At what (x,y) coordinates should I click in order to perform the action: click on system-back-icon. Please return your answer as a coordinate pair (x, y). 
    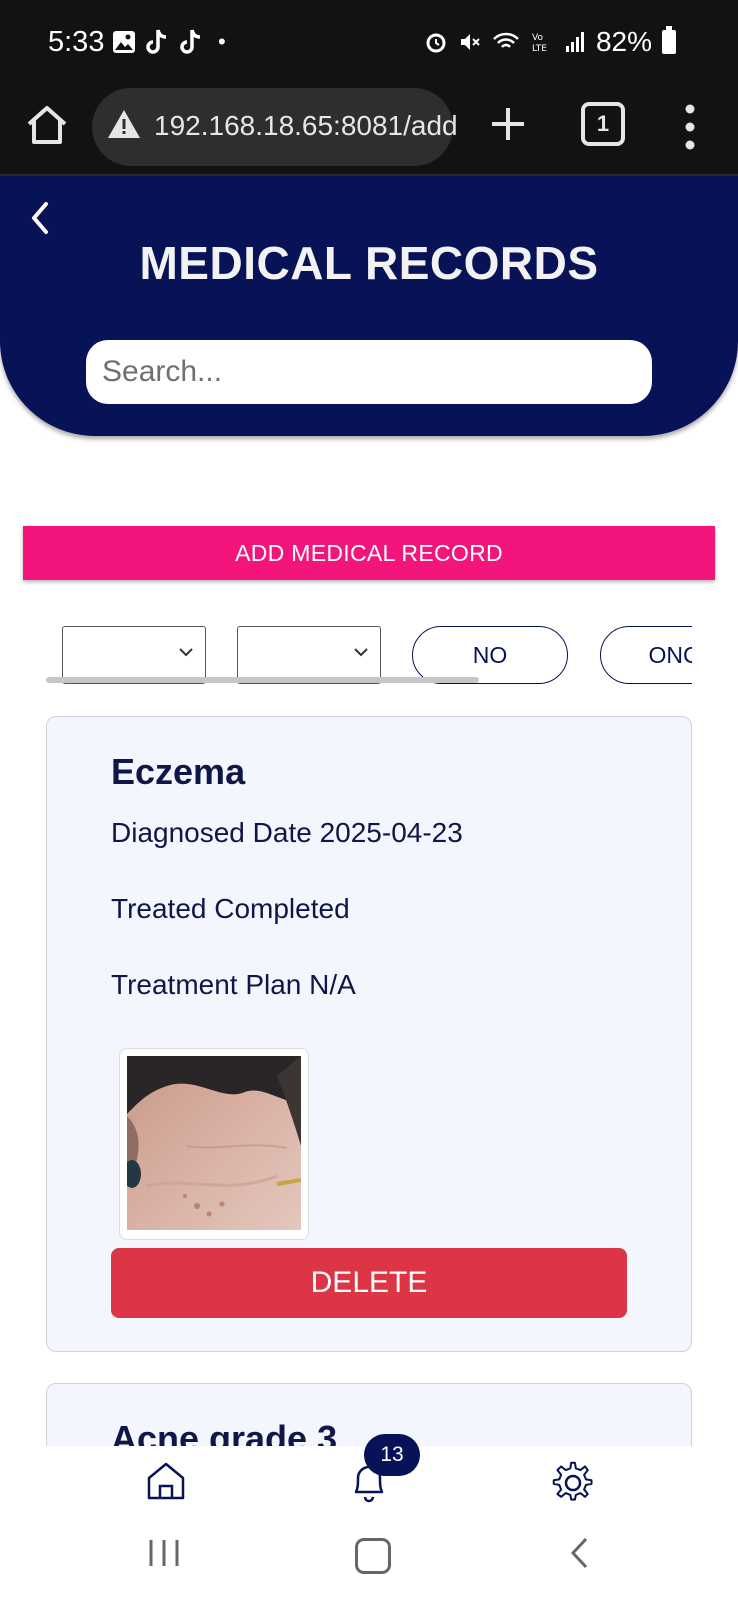
    Looking at the image, I should click on (579, 1553).